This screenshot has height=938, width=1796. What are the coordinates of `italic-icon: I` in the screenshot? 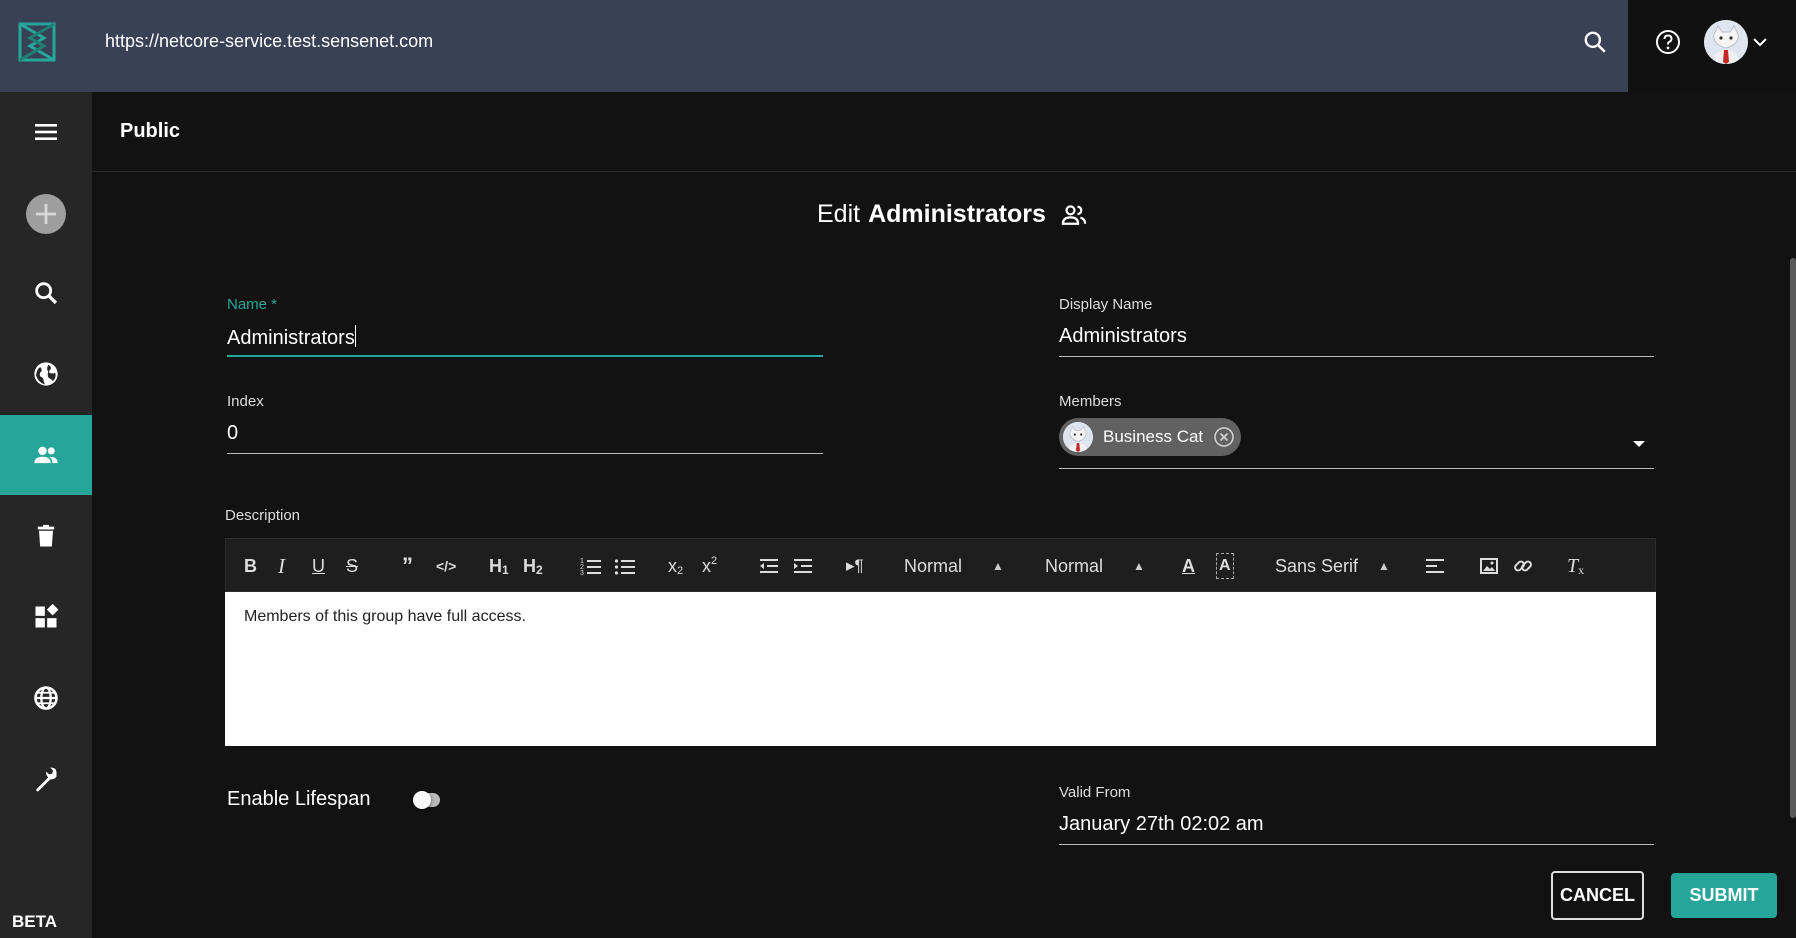 It's located at (281, 566).